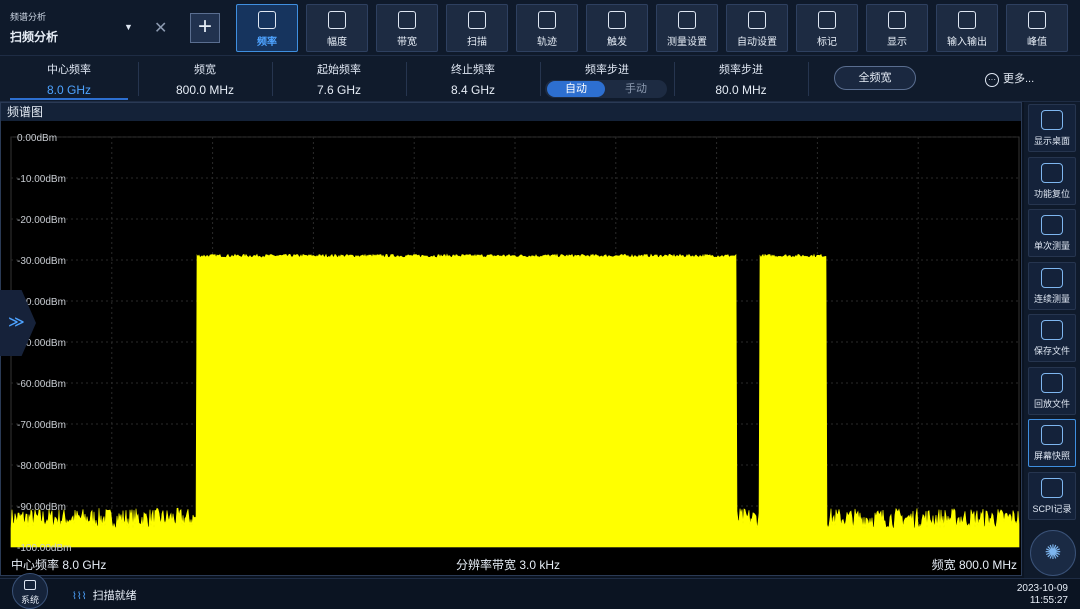 Image resolution: width=1080 pixels, height=609 pixels. I want to click on active-underline, so click(69, 99).